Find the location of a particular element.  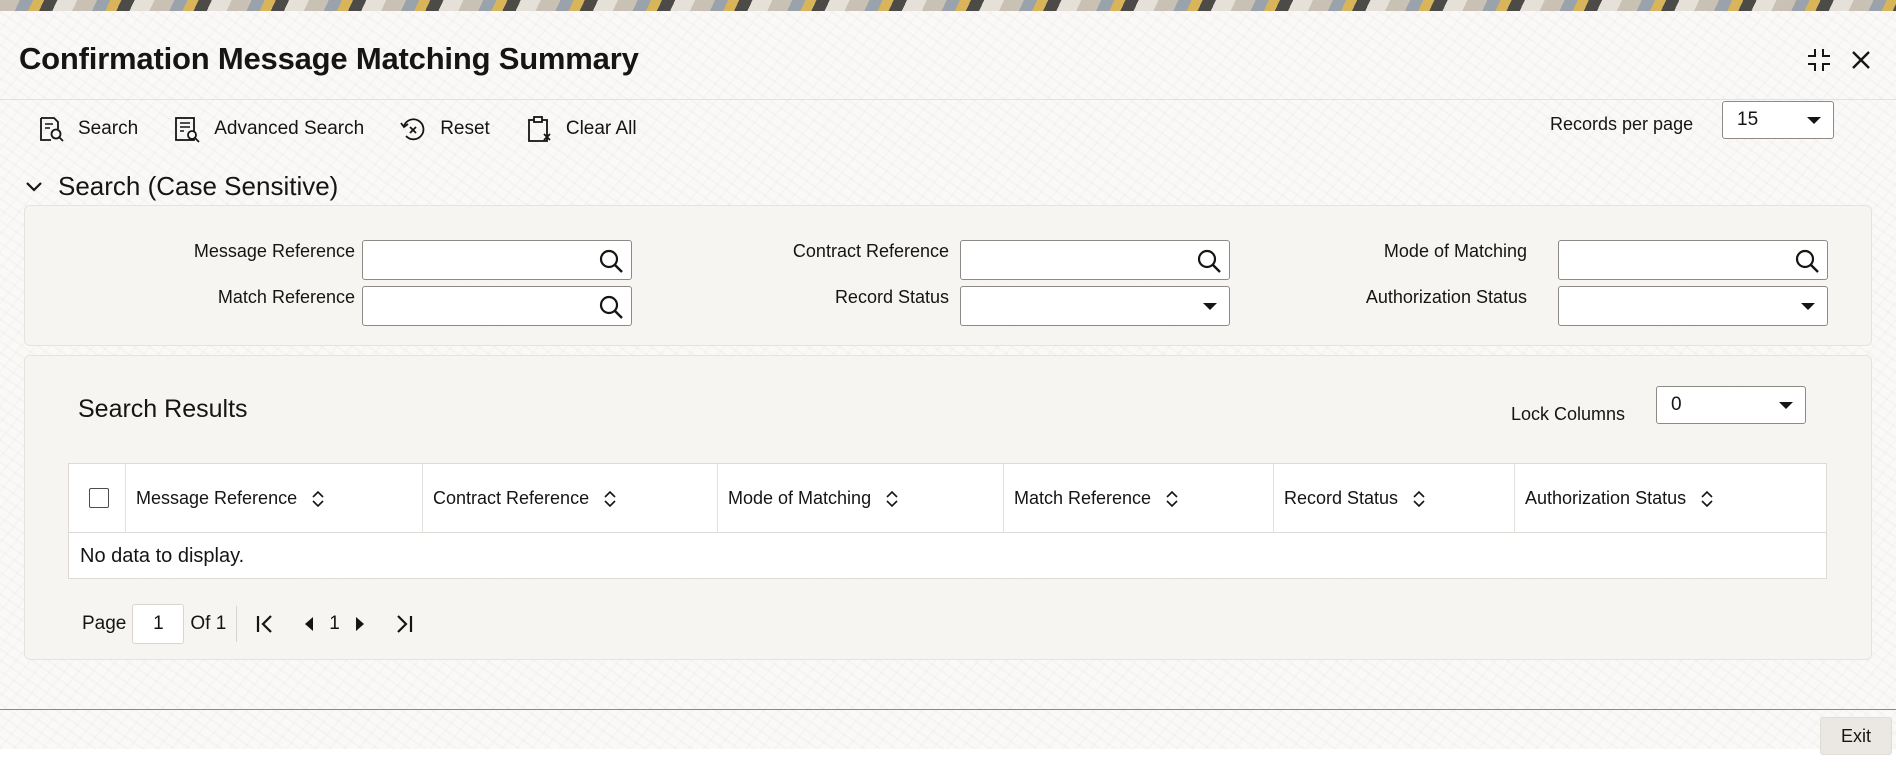

column-header-label: Mode of Matching is located at coordinates (800, 498).